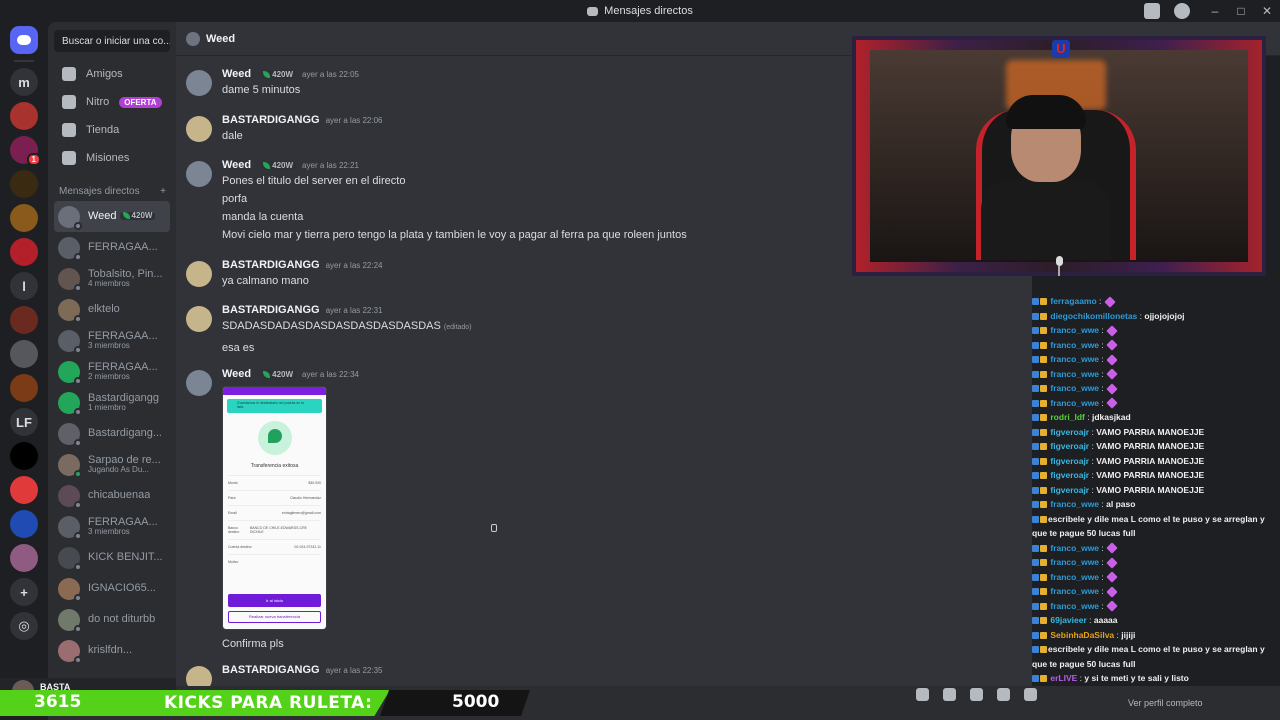 The height and width of the screenshot is (720, 1280). I want to click on add-dm-icon: +, so click(163, 191).